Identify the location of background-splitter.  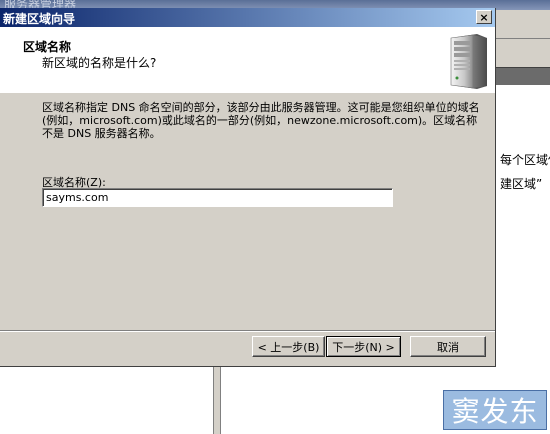
(217, 400).